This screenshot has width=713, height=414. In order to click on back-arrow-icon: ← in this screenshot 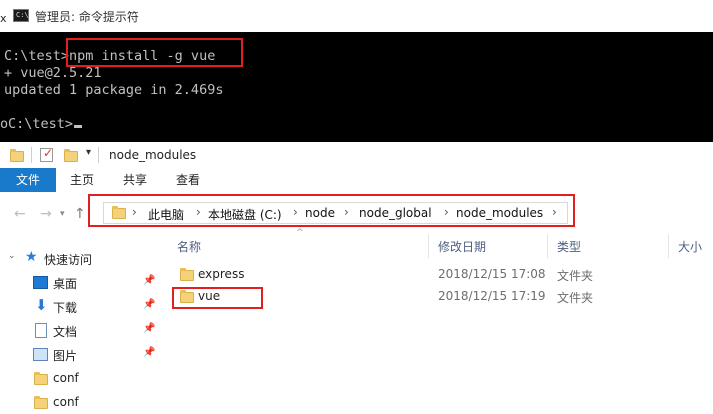, I will do `click(20, 214)`.